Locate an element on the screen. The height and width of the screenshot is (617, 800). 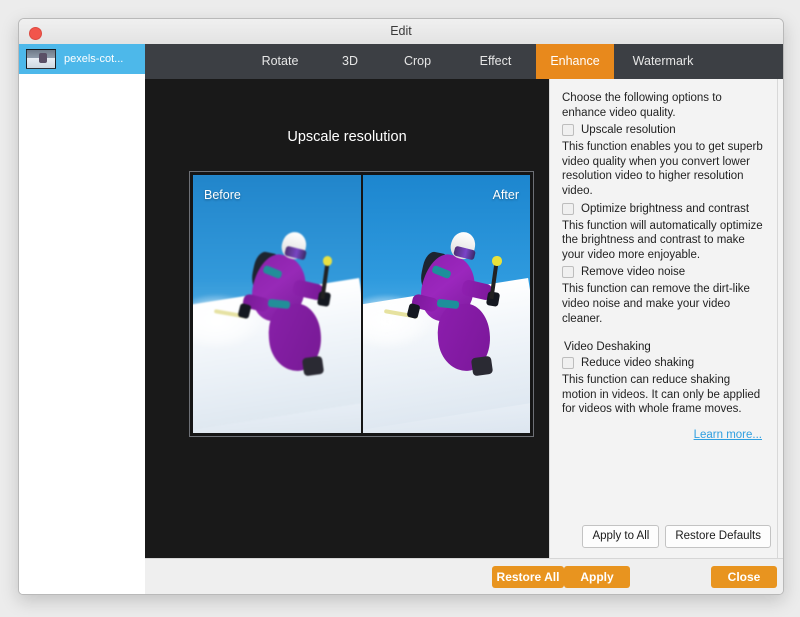
option-reduce-video-shaking: Reduce video shaking is located at coordinates (664, 363).